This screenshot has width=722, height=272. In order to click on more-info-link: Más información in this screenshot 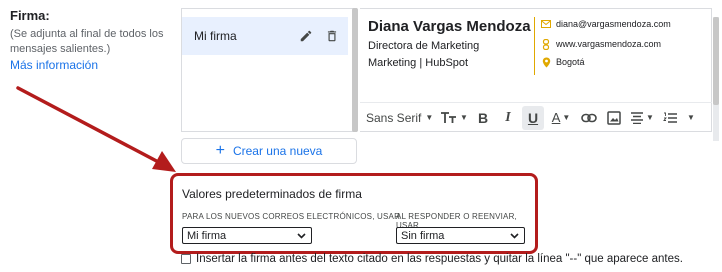, I will do `click(97, 65)`.